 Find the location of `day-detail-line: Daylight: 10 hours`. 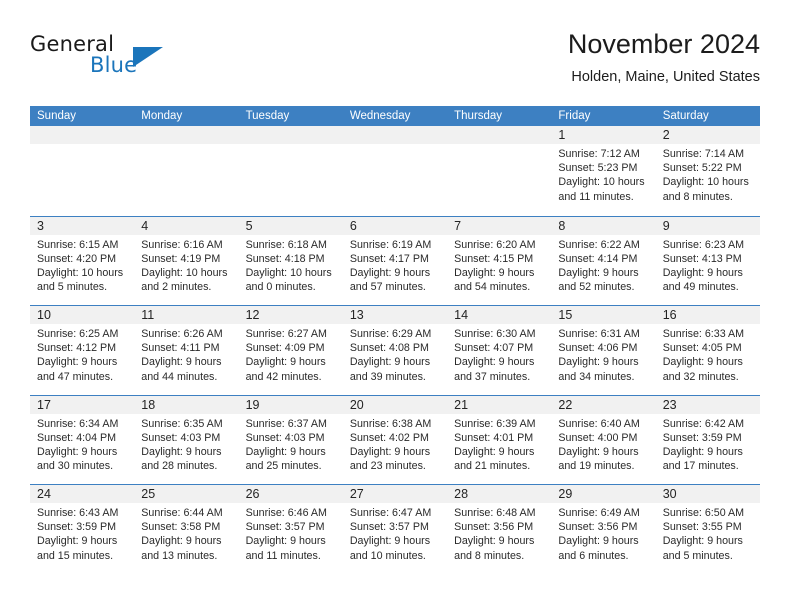

day-detail-line: Daylight: 10 hours is located at coordinates (80, 272).